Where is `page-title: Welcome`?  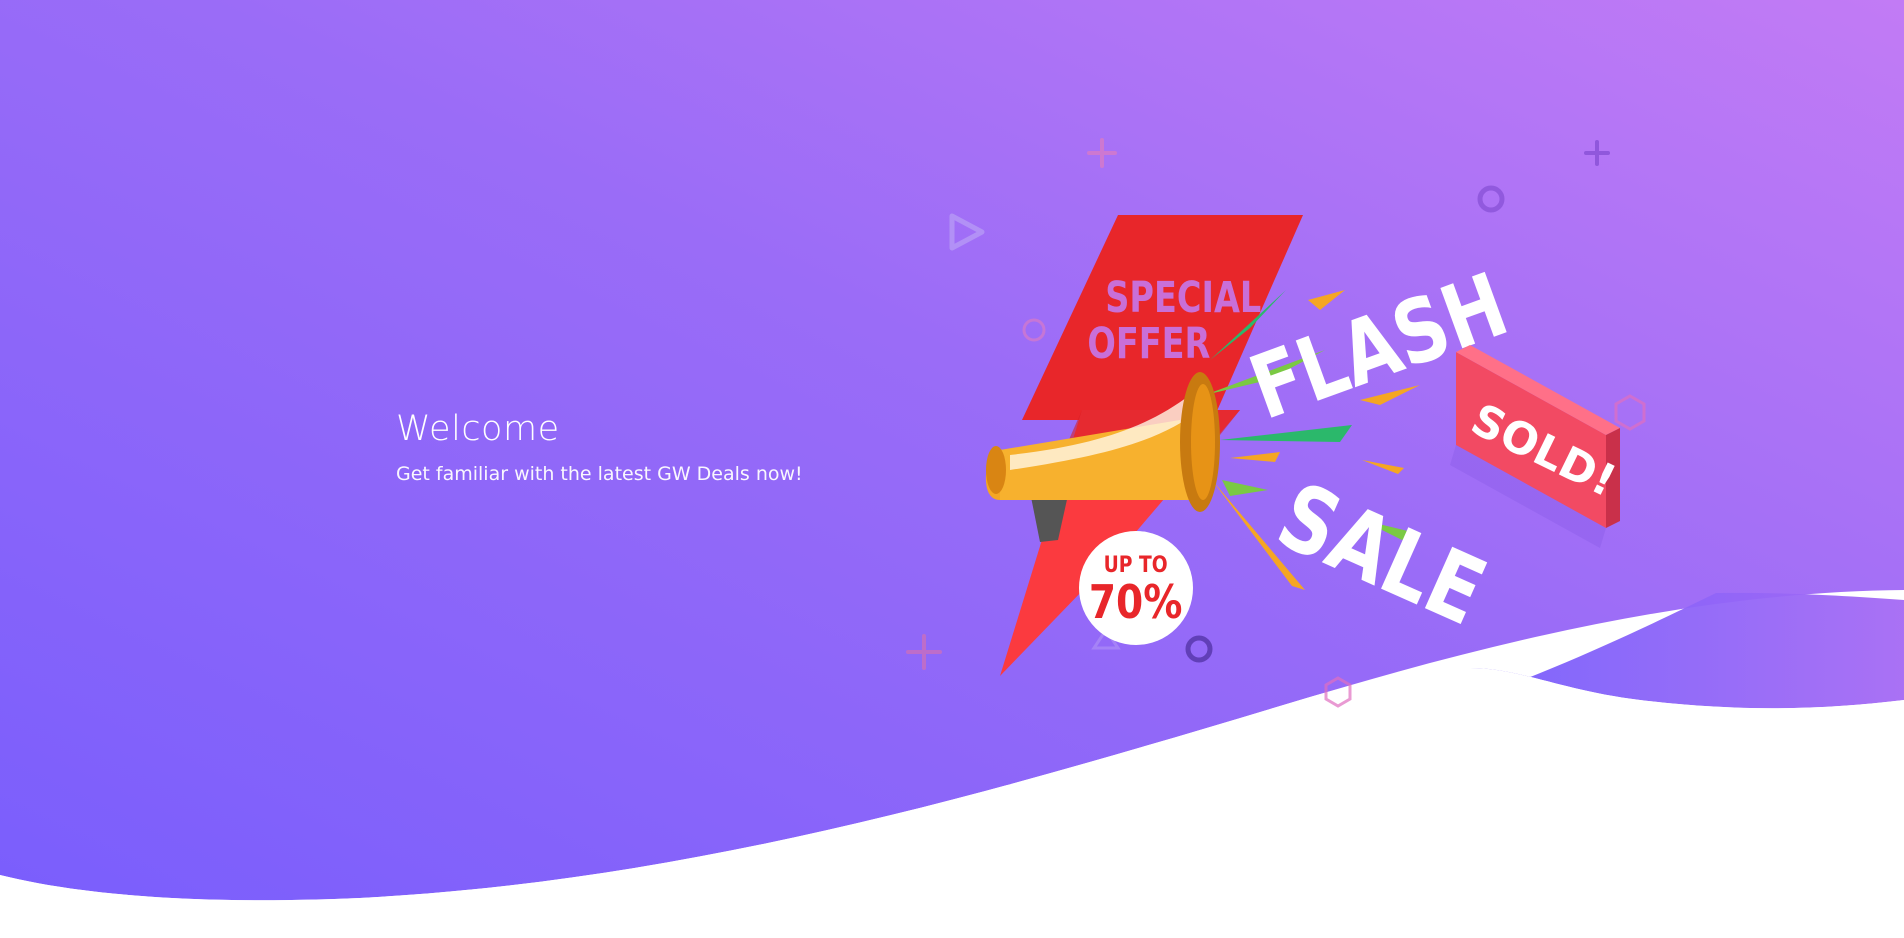
page-title: Welcome is located at coordinates (478, 429).